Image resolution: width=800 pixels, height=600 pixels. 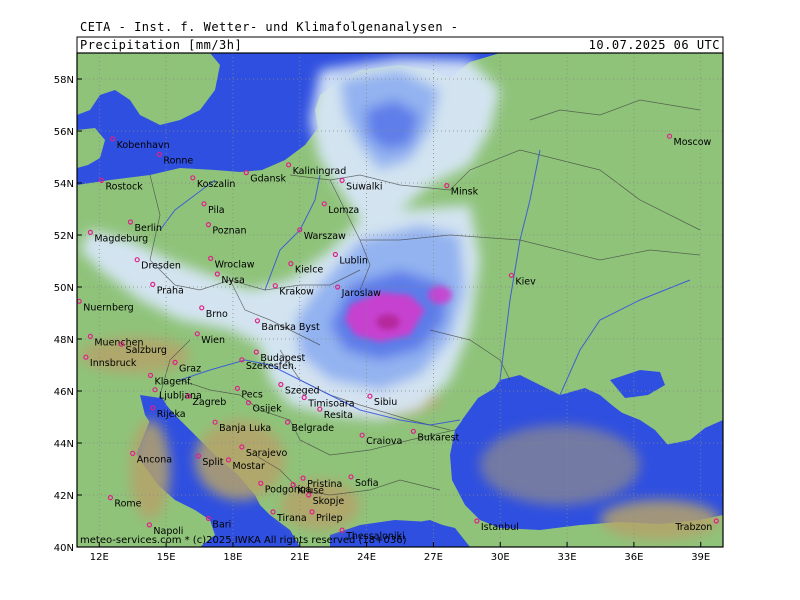 I want to click on city-zagreb: Zagreb, so click(x=205, y=400).